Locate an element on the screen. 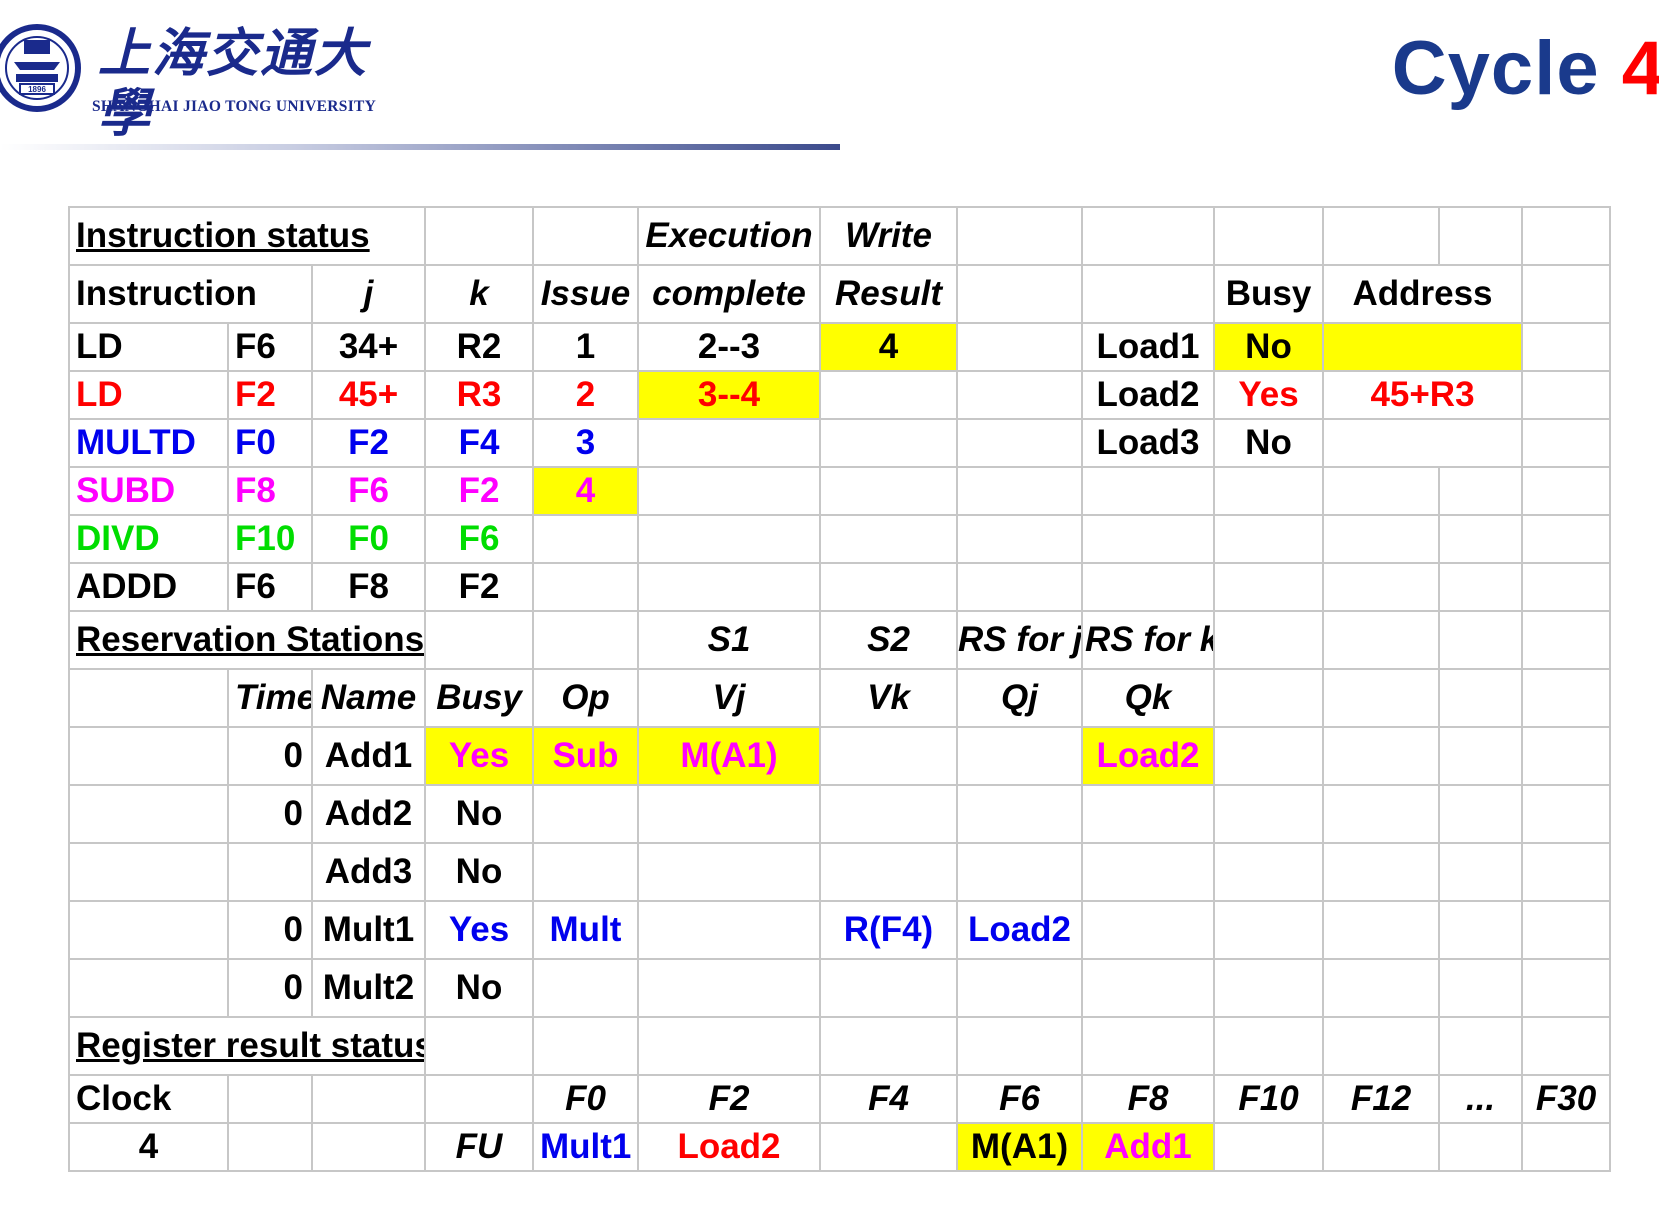 The image size is (1659, 1232). rs-qj-header: Qj is located at coordinates (1019, 698).